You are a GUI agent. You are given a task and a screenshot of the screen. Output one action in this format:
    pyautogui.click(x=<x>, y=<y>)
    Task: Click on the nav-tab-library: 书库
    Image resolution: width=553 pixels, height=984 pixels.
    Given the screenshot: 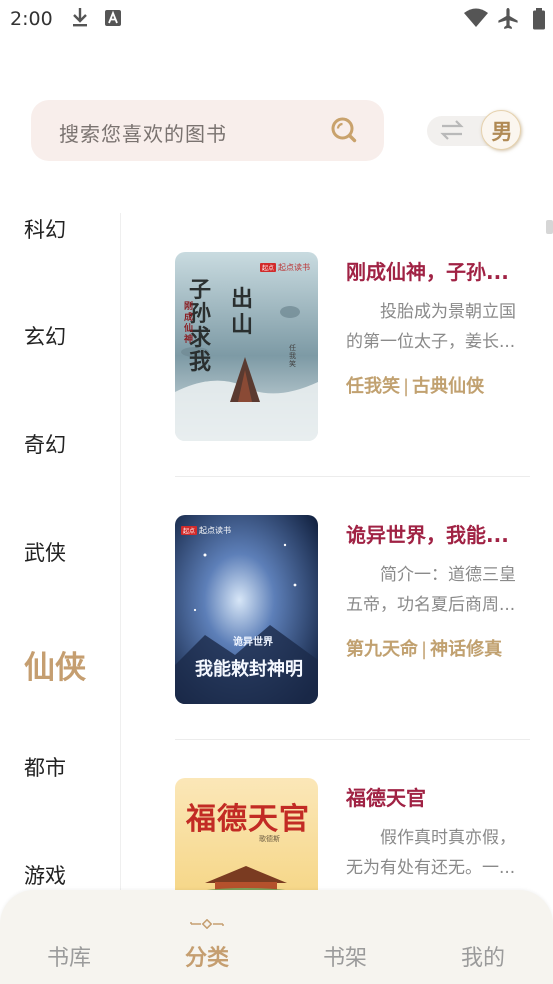 What is the action you would take?
    pyautogui.click(x=69, y=956)
    